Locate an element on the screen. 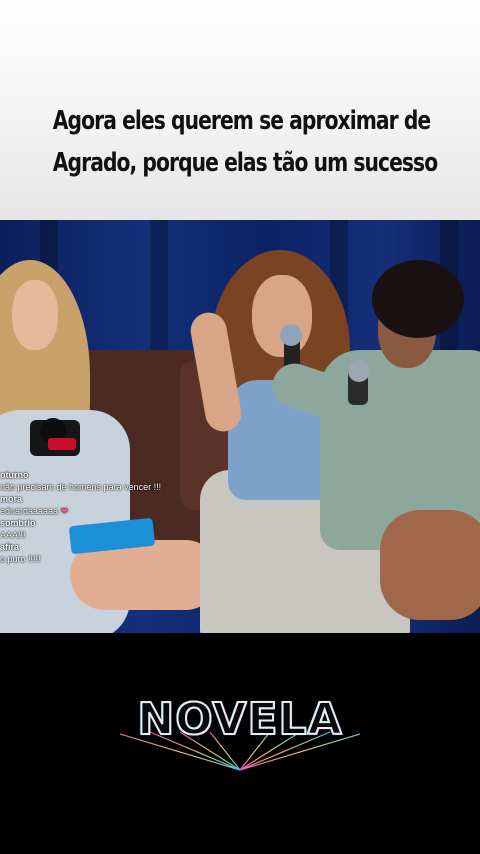 The image size is (480, 854). chat-message: mora eduardaaaaaa ❤ is located at coordinates (120, 505).